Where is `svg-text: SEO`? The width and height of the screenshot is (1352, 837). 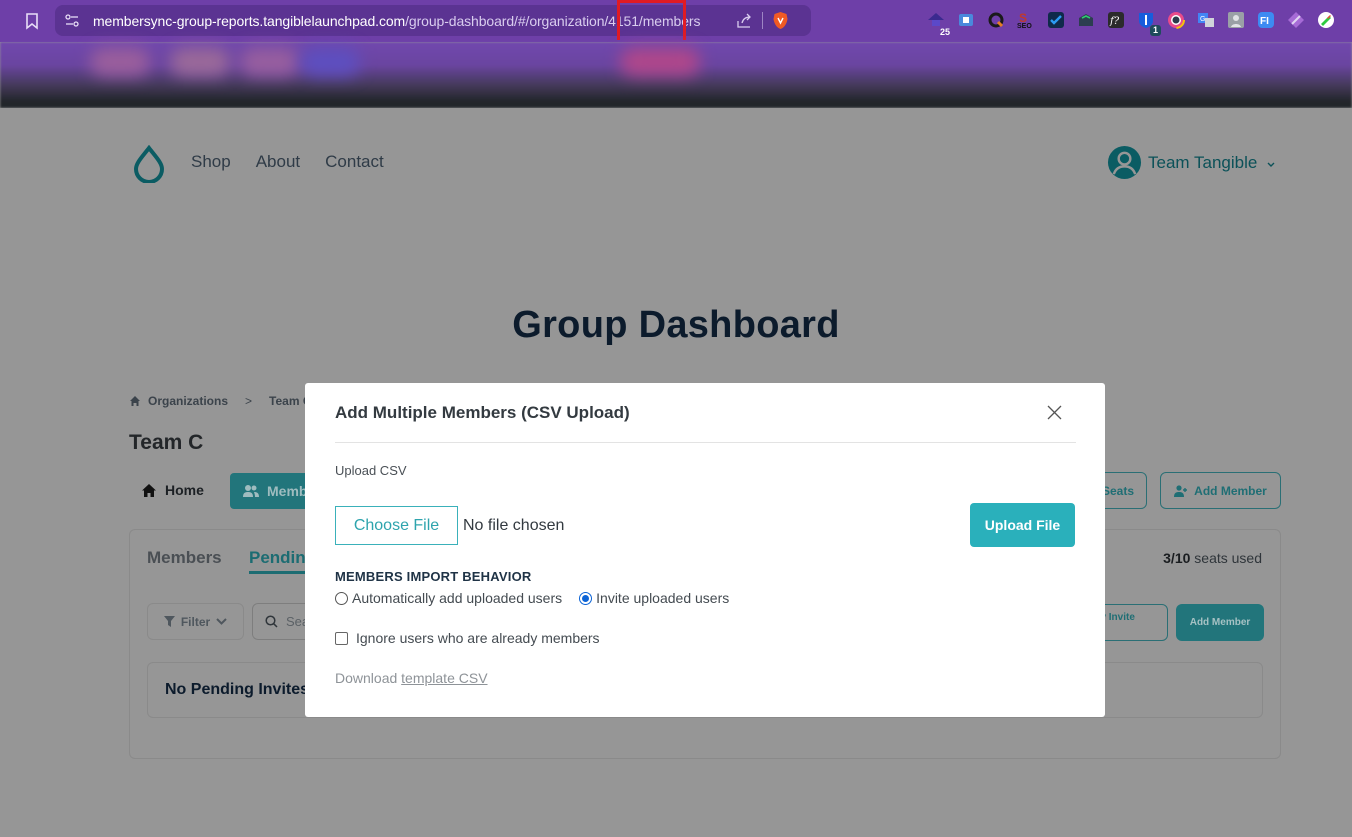
svg-text: SEO is located at coordinates (1024, 26).